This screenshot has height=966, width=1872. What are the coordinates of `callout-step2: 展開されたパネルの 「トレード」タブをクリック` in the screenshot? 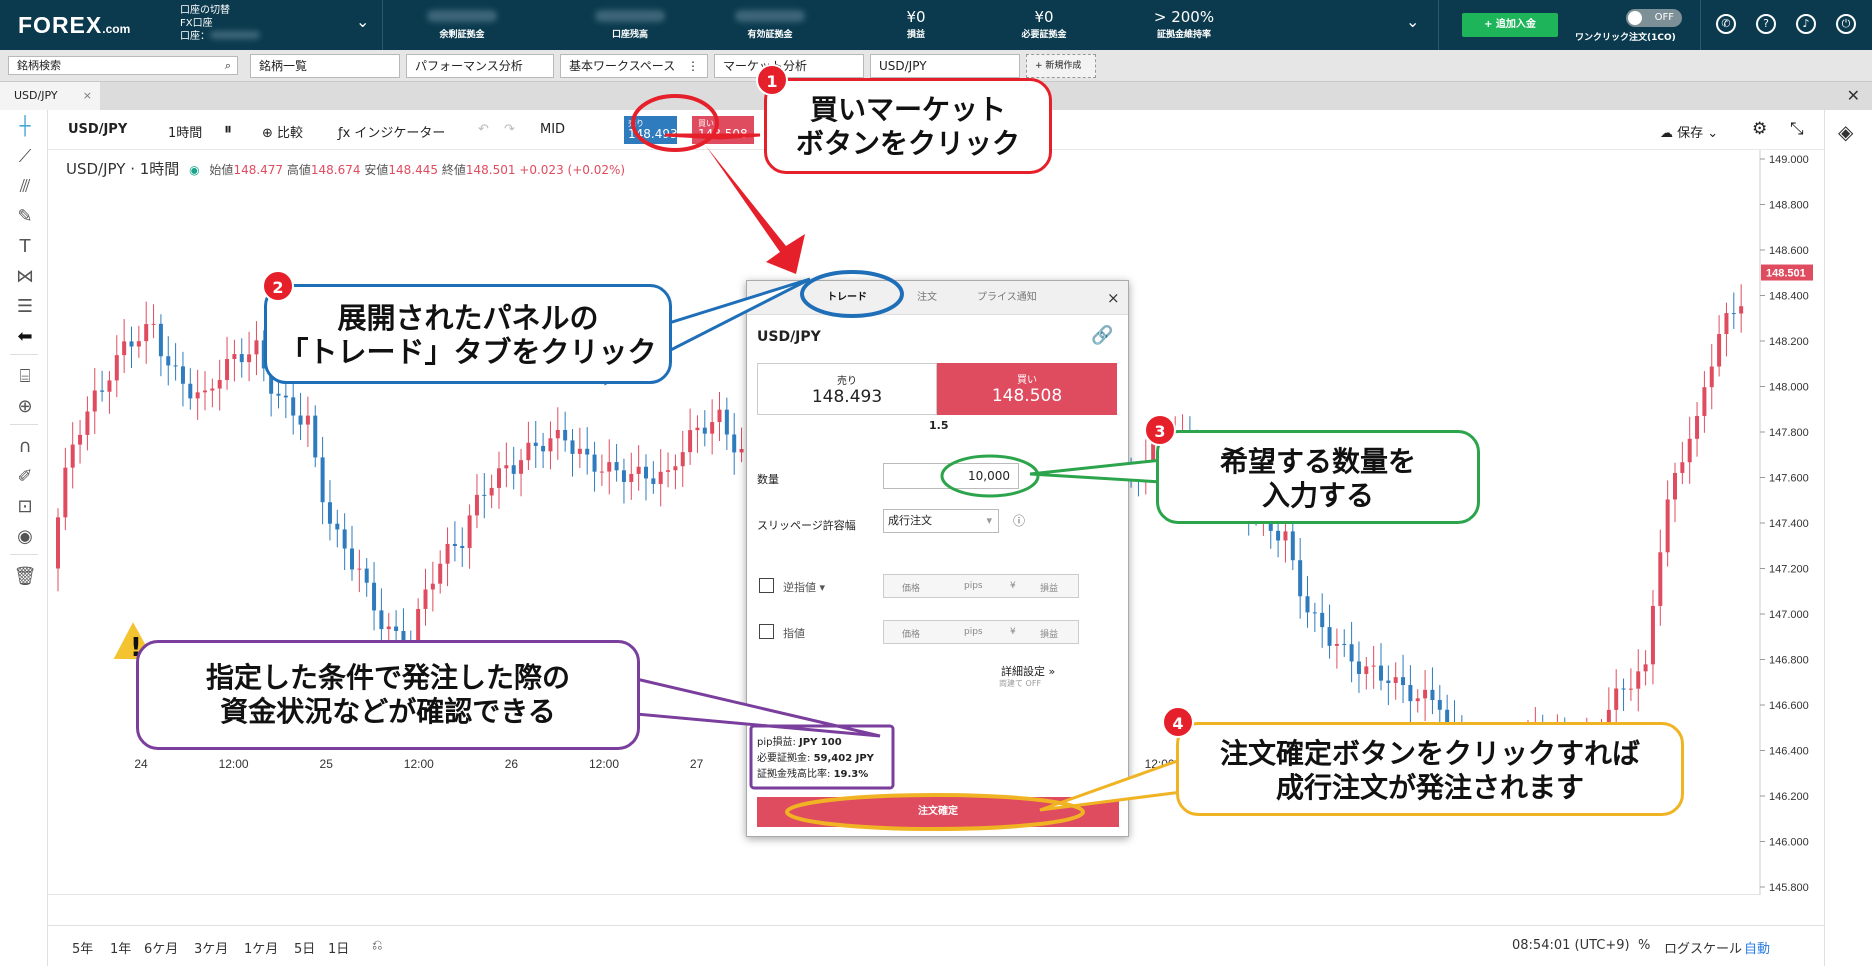 It's located at (468, 334).